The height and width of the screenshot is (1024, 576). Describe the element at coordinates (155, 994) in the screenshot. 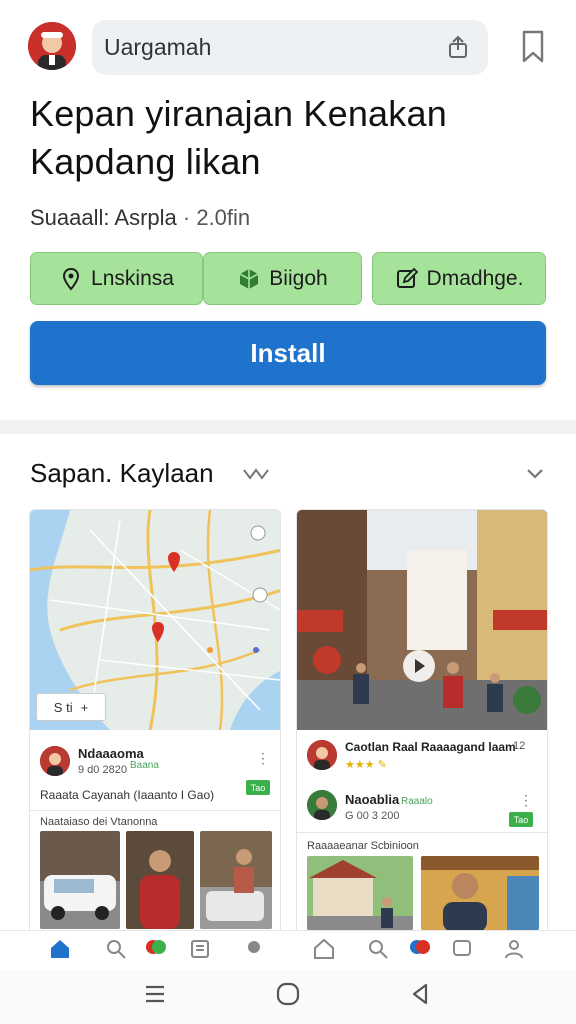

I see `menu-icon` at that location.